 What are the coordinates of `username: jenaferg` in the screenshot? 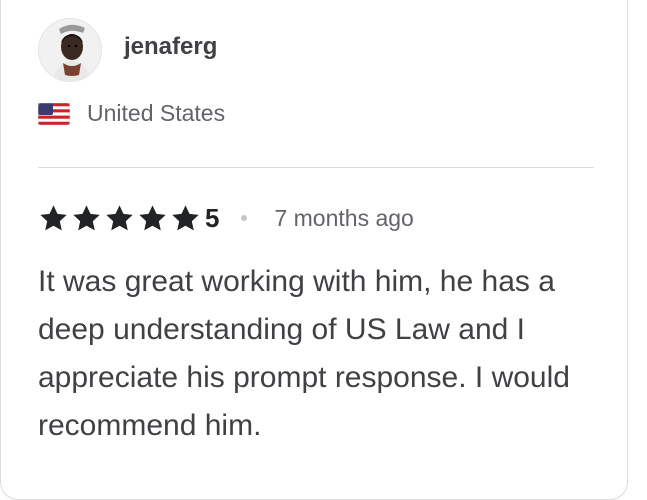 It's located at (170, 47).